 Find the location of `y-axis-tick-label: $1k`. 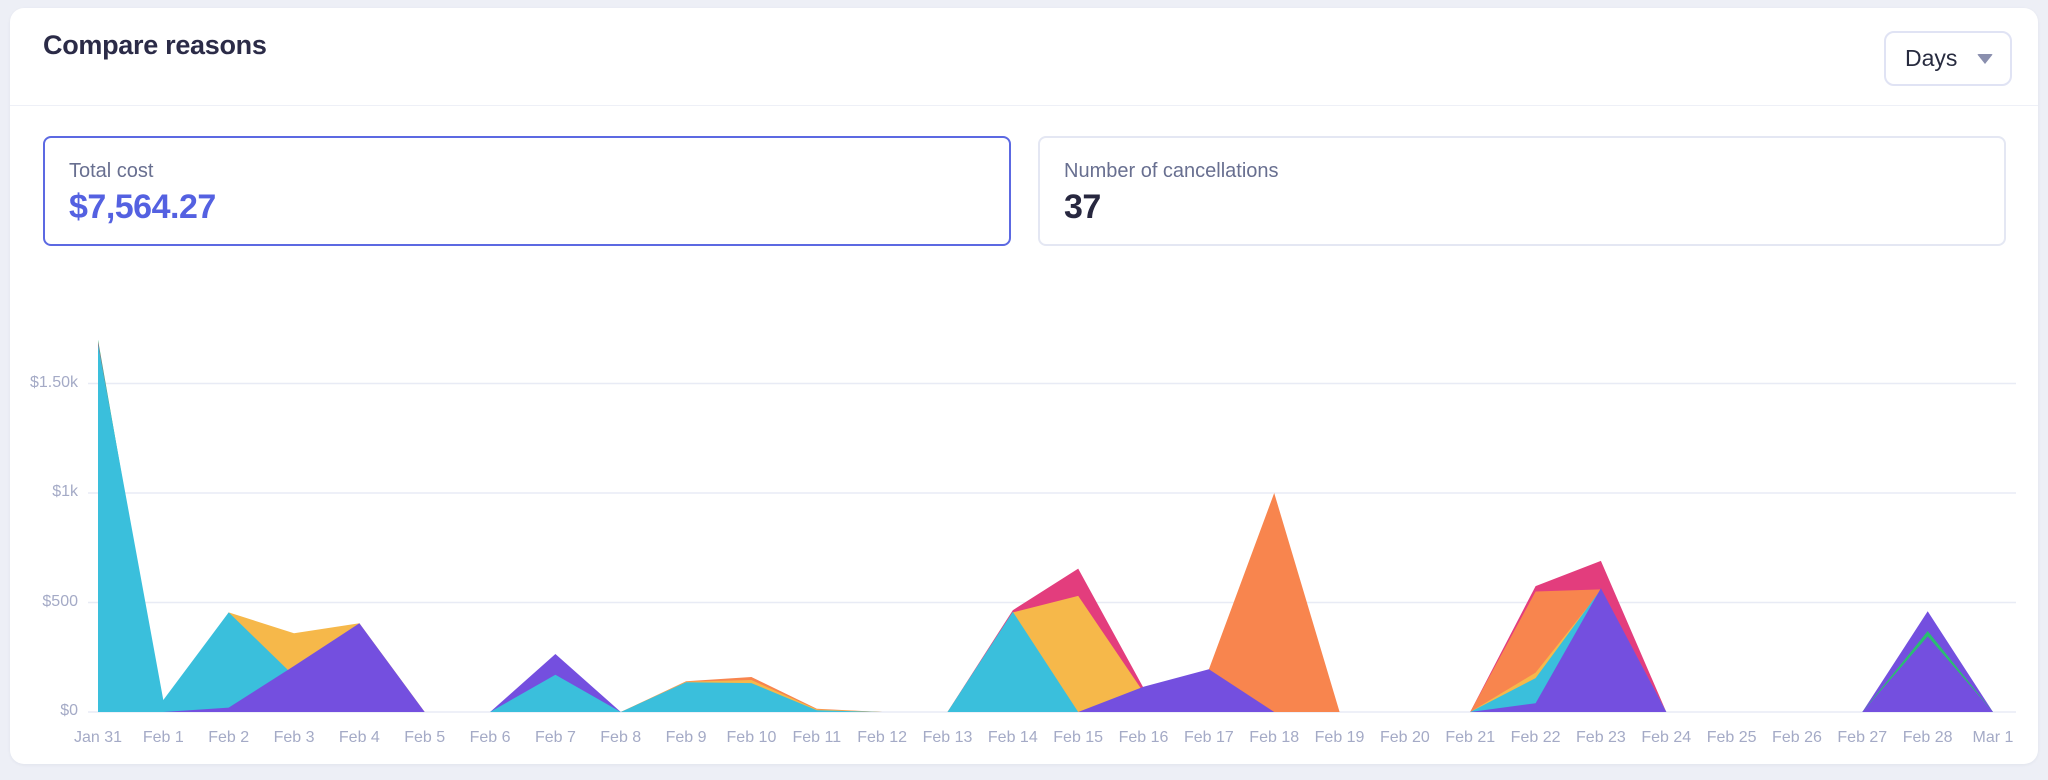

y-axis-tick-label: $1k is located at coordinates (65, 491).